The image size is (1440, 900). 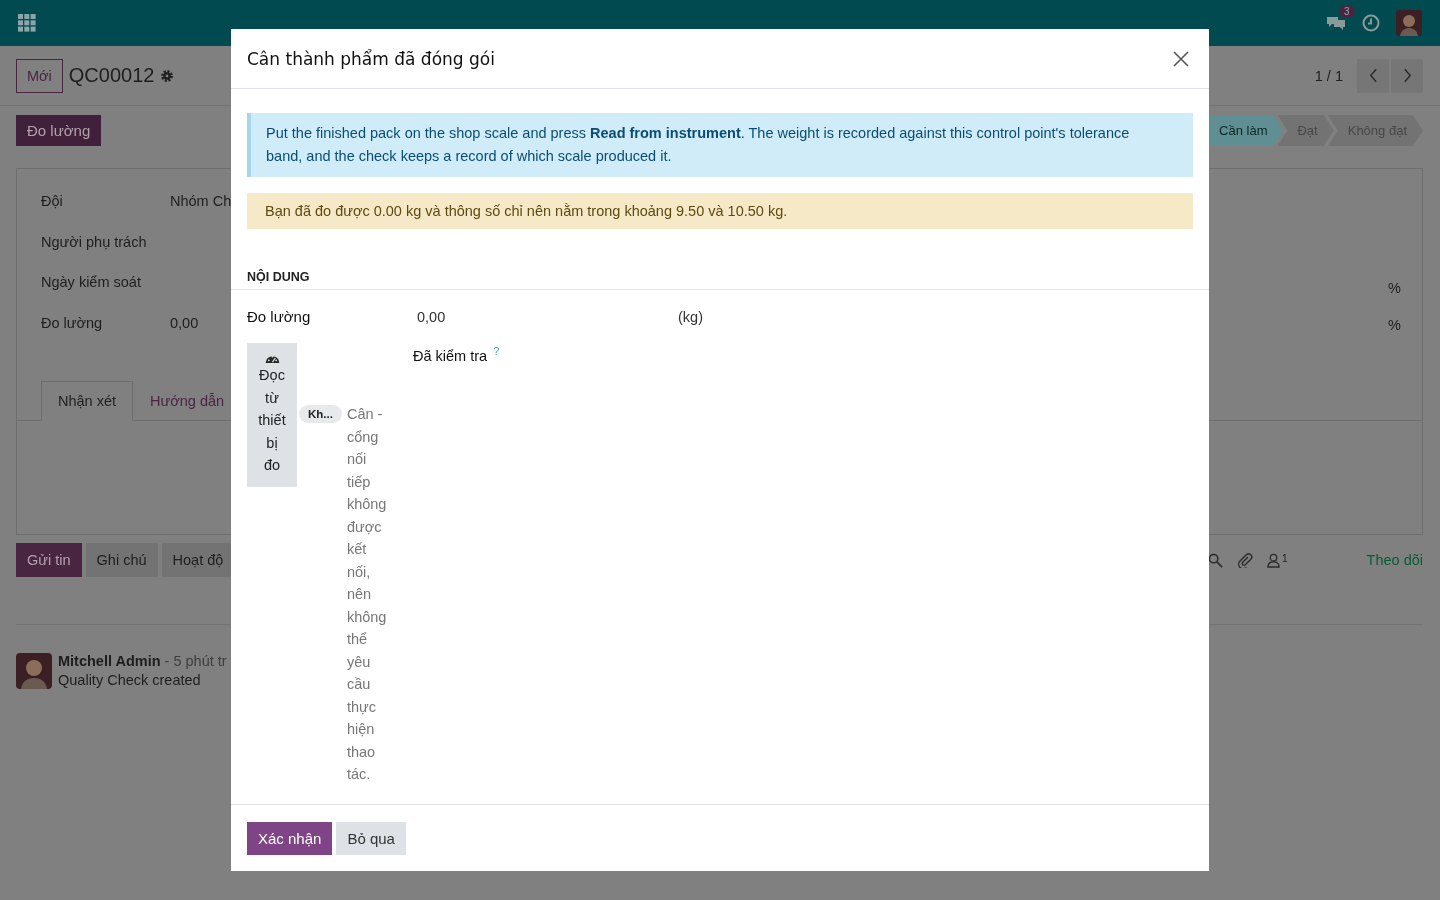 What do you see at coordinates (27, 23) in the screenshot?
I see `app-grid-icon` at bounding box center [27, 23].